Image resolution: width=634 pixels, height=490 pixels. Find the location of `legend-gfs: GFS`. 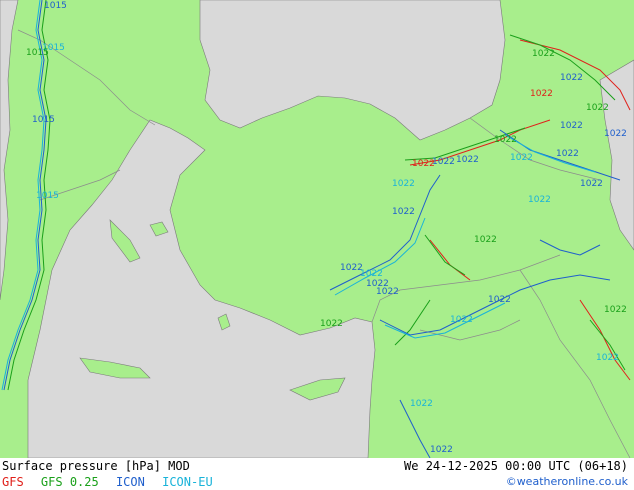

legend-gfs: GFS is located at coordinates (13, 482).